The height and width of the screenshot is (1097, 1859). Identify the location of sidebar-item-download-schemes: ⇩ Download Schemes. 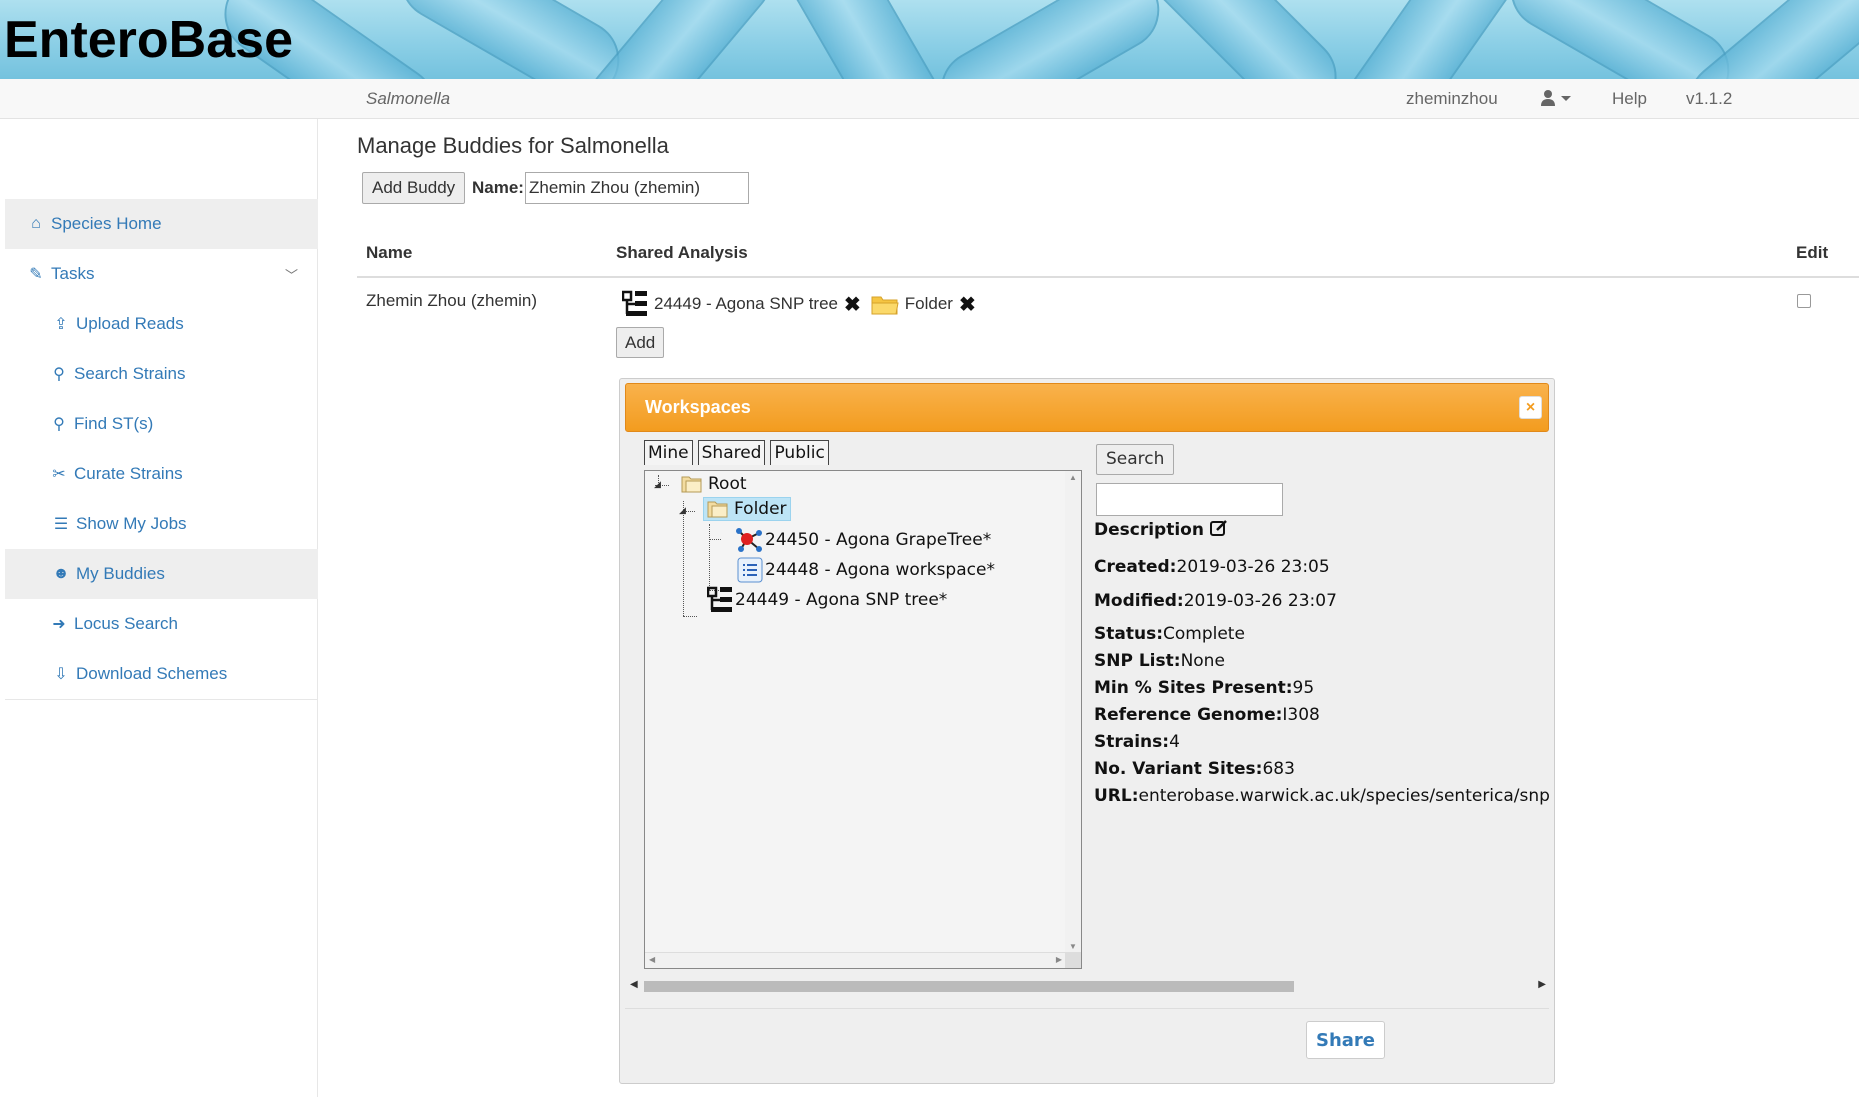
(161, 674).